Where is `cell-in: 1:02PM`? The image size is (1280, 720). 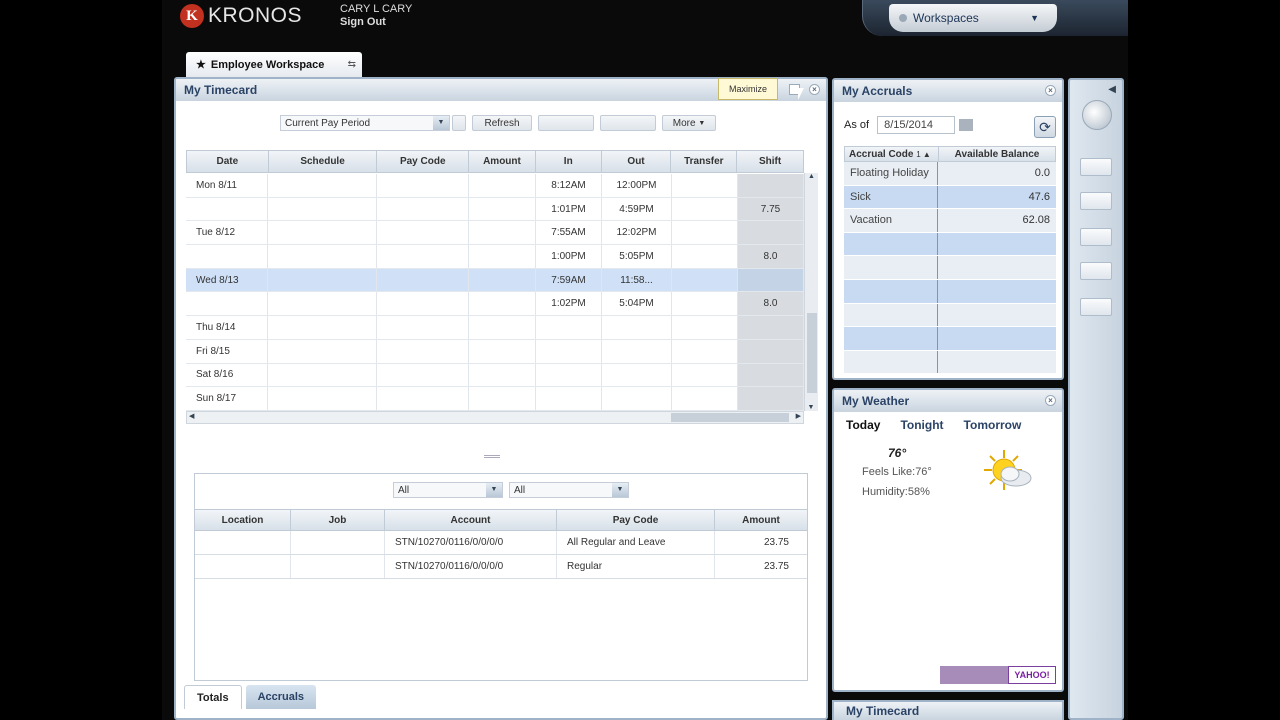 cell-in: 1:02PM is located at coordinates (569, 304).